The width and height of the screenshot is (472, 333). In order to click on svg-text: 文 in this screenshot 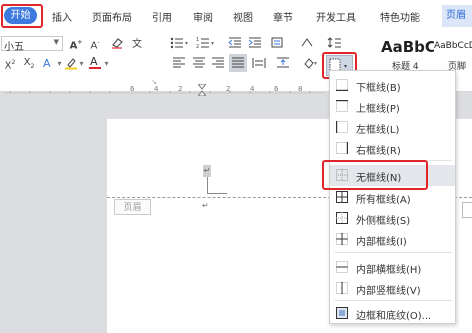, I will do `click(137, 43)`.